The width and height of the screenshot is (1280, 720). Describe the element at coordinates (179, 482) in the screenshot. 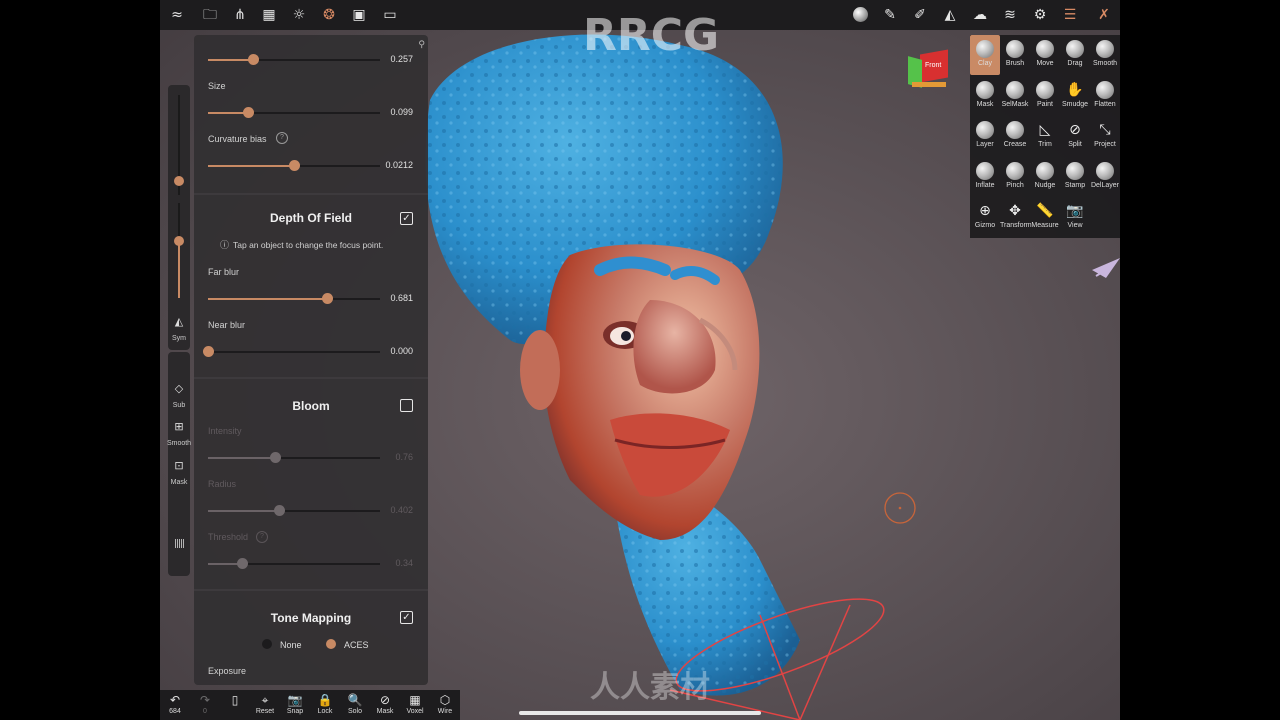

I see `mask-label: Mask` at that location.